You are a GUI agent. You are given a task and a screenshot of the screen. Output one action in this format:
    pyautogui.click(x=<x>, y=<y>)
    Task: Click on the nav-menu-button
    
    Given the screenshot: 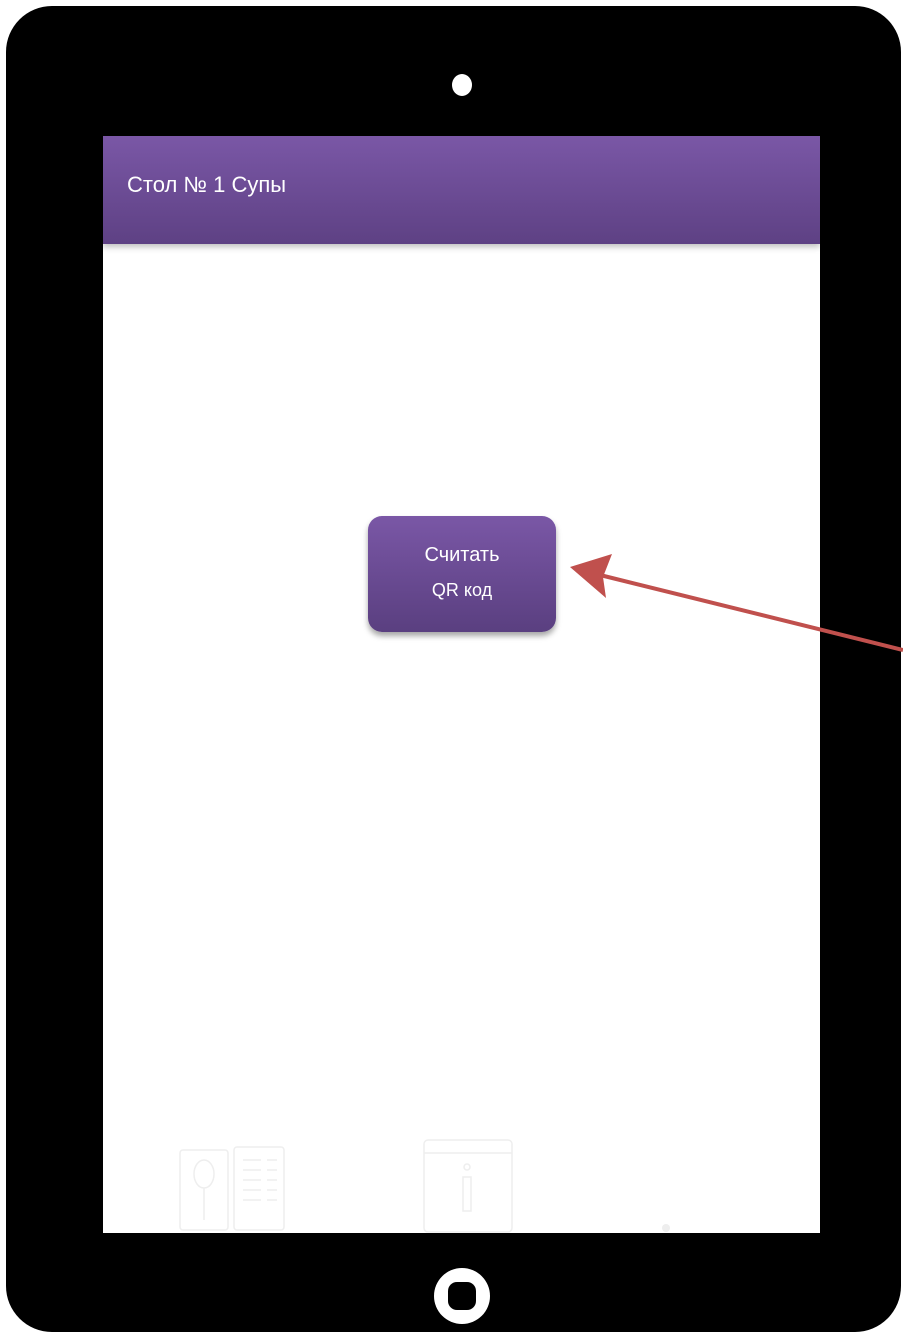 What is the action you would take?
    pyautogui.click(x=232, y=1189)
    